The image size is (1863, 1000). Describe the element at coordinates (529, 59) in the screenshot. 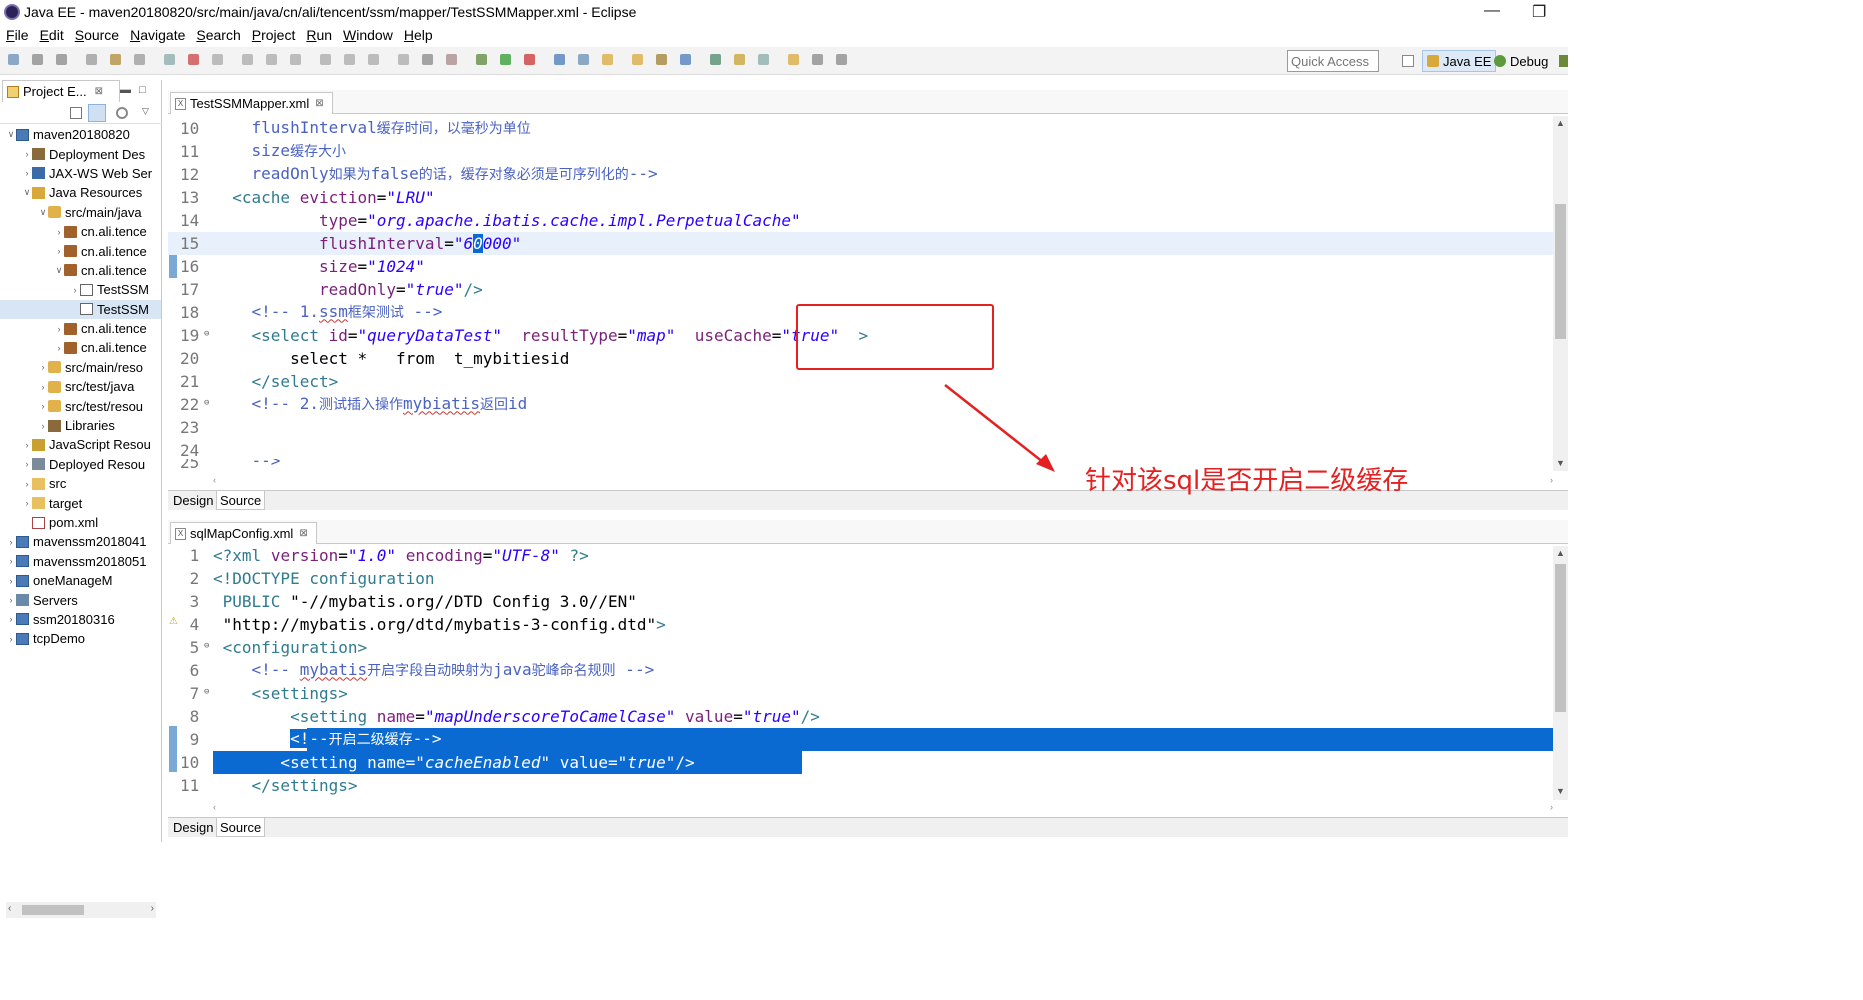

I see `external-tools-icon` at that location.